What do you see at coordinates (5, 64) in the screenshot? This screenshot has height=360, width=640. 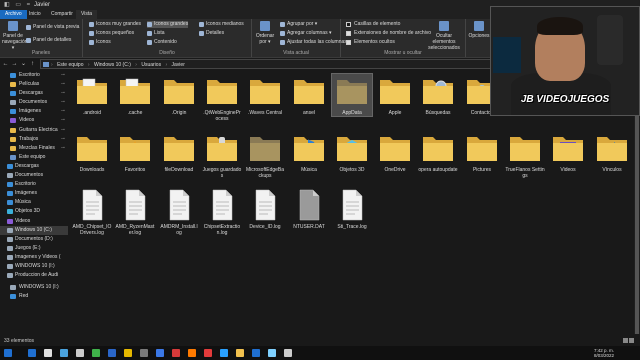 I see `back-arrow-icon: ←` at bounding box center [5, 64].